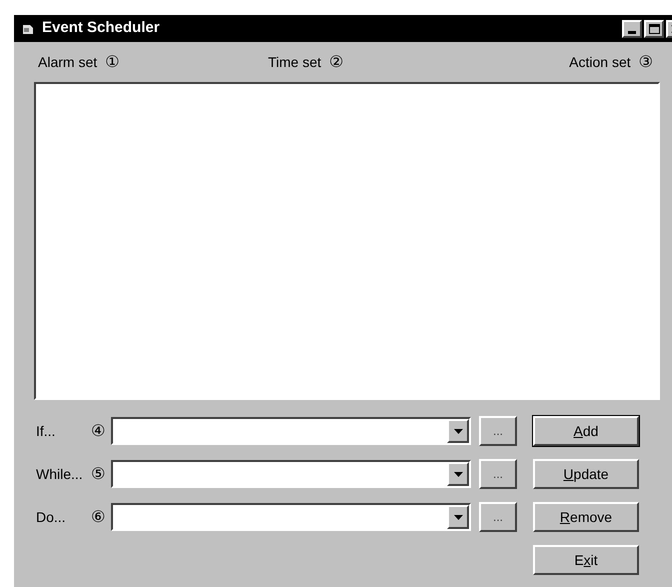 The height and width of the screenshot is (587, 672). What do you see at coordinates (98, 474) in the screenshot?
I see `callout-number: ⑤` at bounding box center [98, 474].